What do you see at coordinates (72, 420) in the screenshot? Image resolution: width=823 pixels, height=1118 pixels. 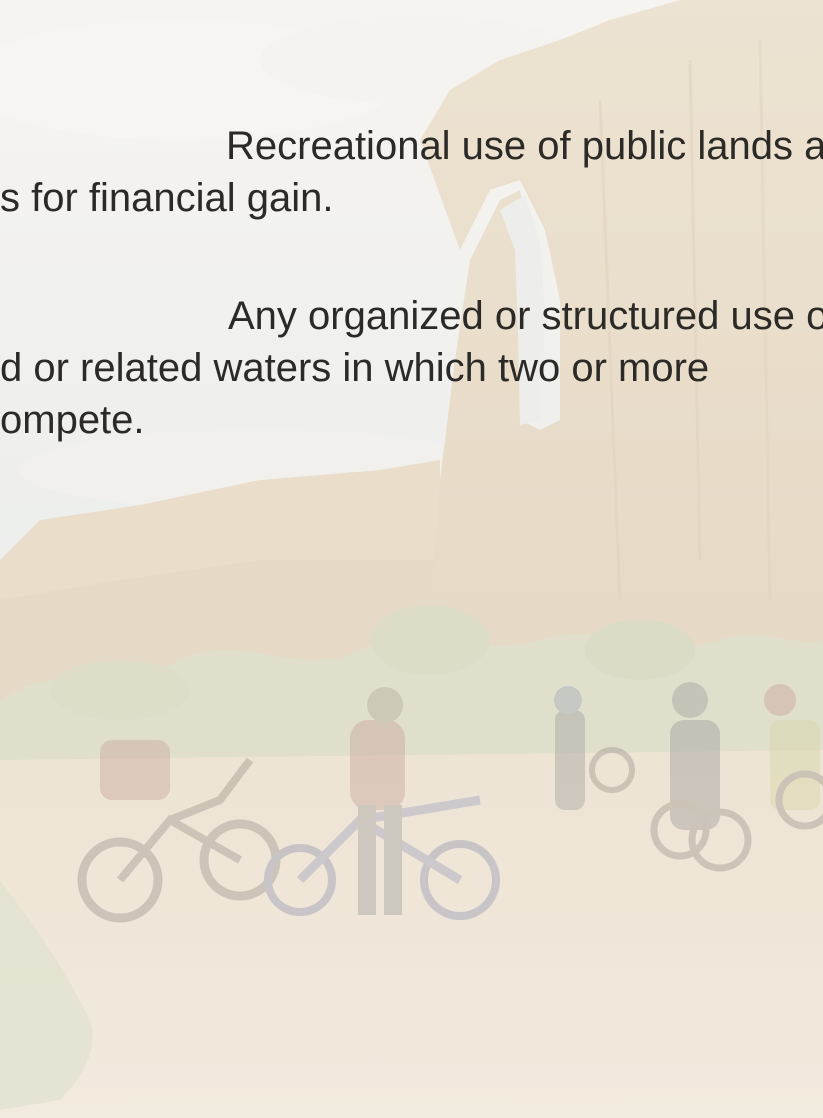 I see `text-line: ompete.` at bounding box center [72, 420].